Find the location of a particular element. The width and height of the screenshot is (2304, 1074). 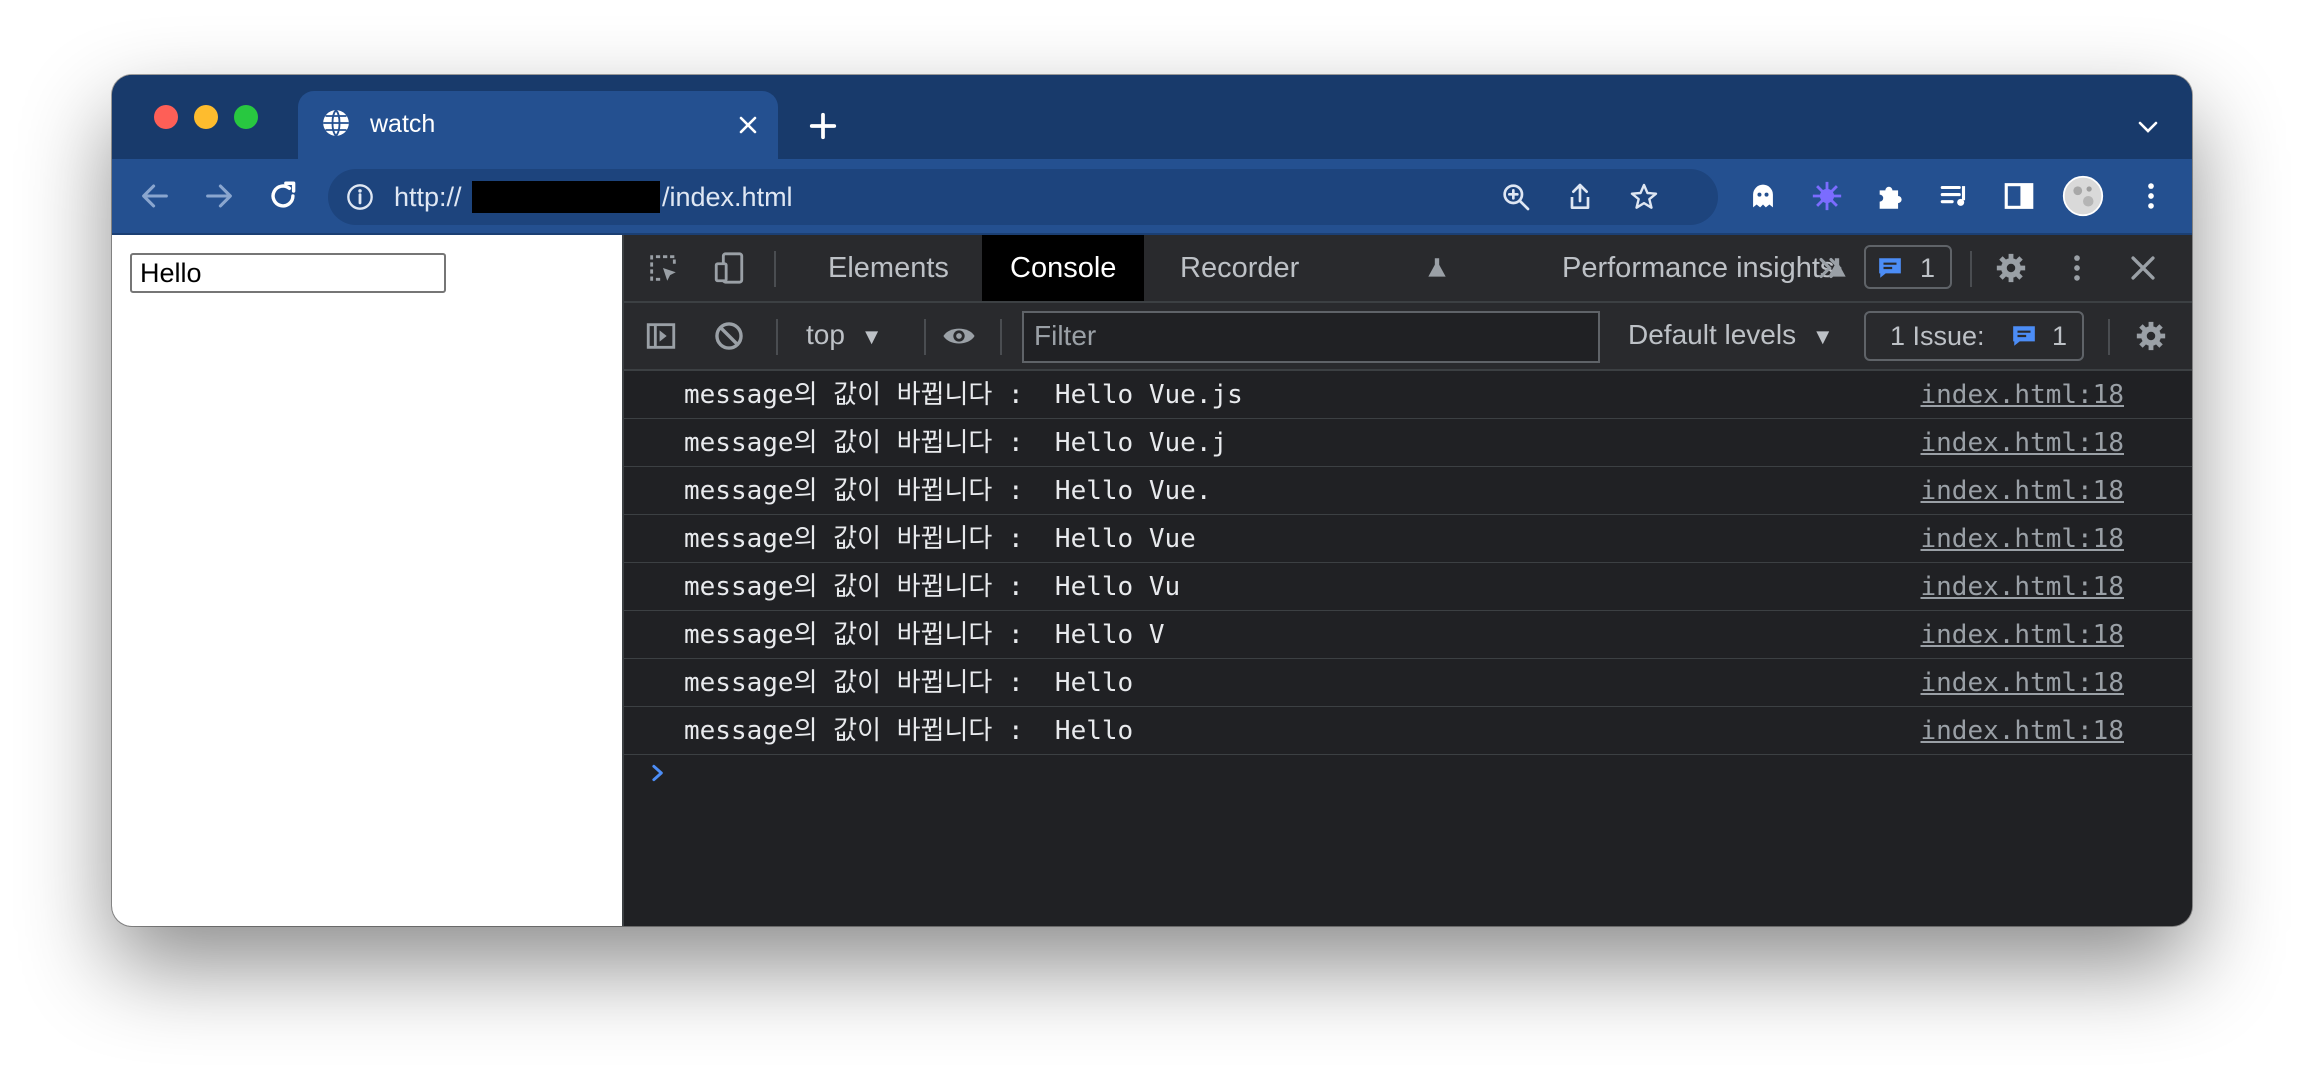

console-toolbar: top ▼ Filter Default levels ▼ 1 Issue: 1 is located at coordinates (1408, 337).